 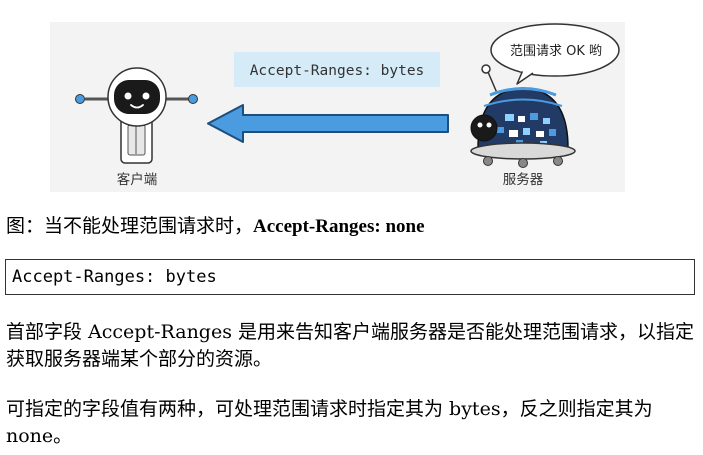 What do you see at coordinates (130, 226) in the screenshot?
I see `caption-prefix: 图：当不能处理范围请求时，` at bounding box center [130, 226].